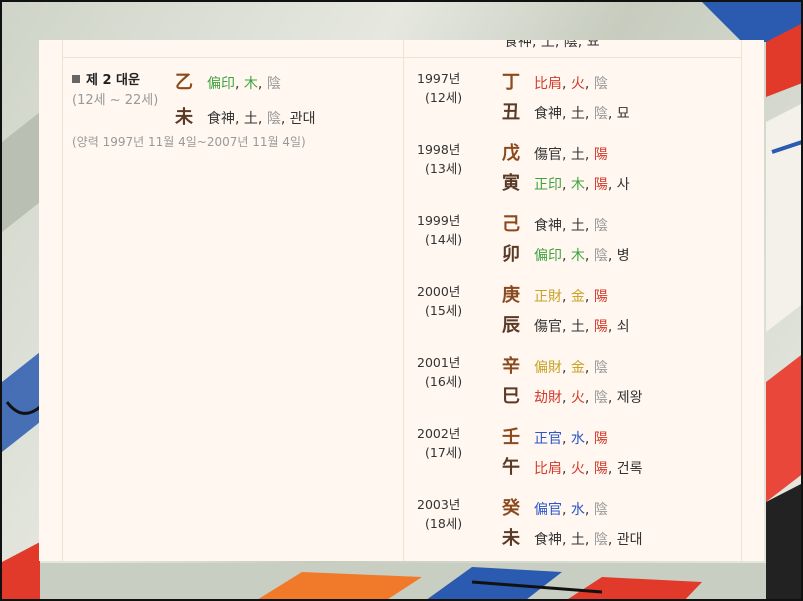 Image resolution: width=803 pixels, height=601 pixels. I want to click on daeun-solar-dates: (양력 1997년 11월 4일~2007년 11월 4일), so click(189, 142).